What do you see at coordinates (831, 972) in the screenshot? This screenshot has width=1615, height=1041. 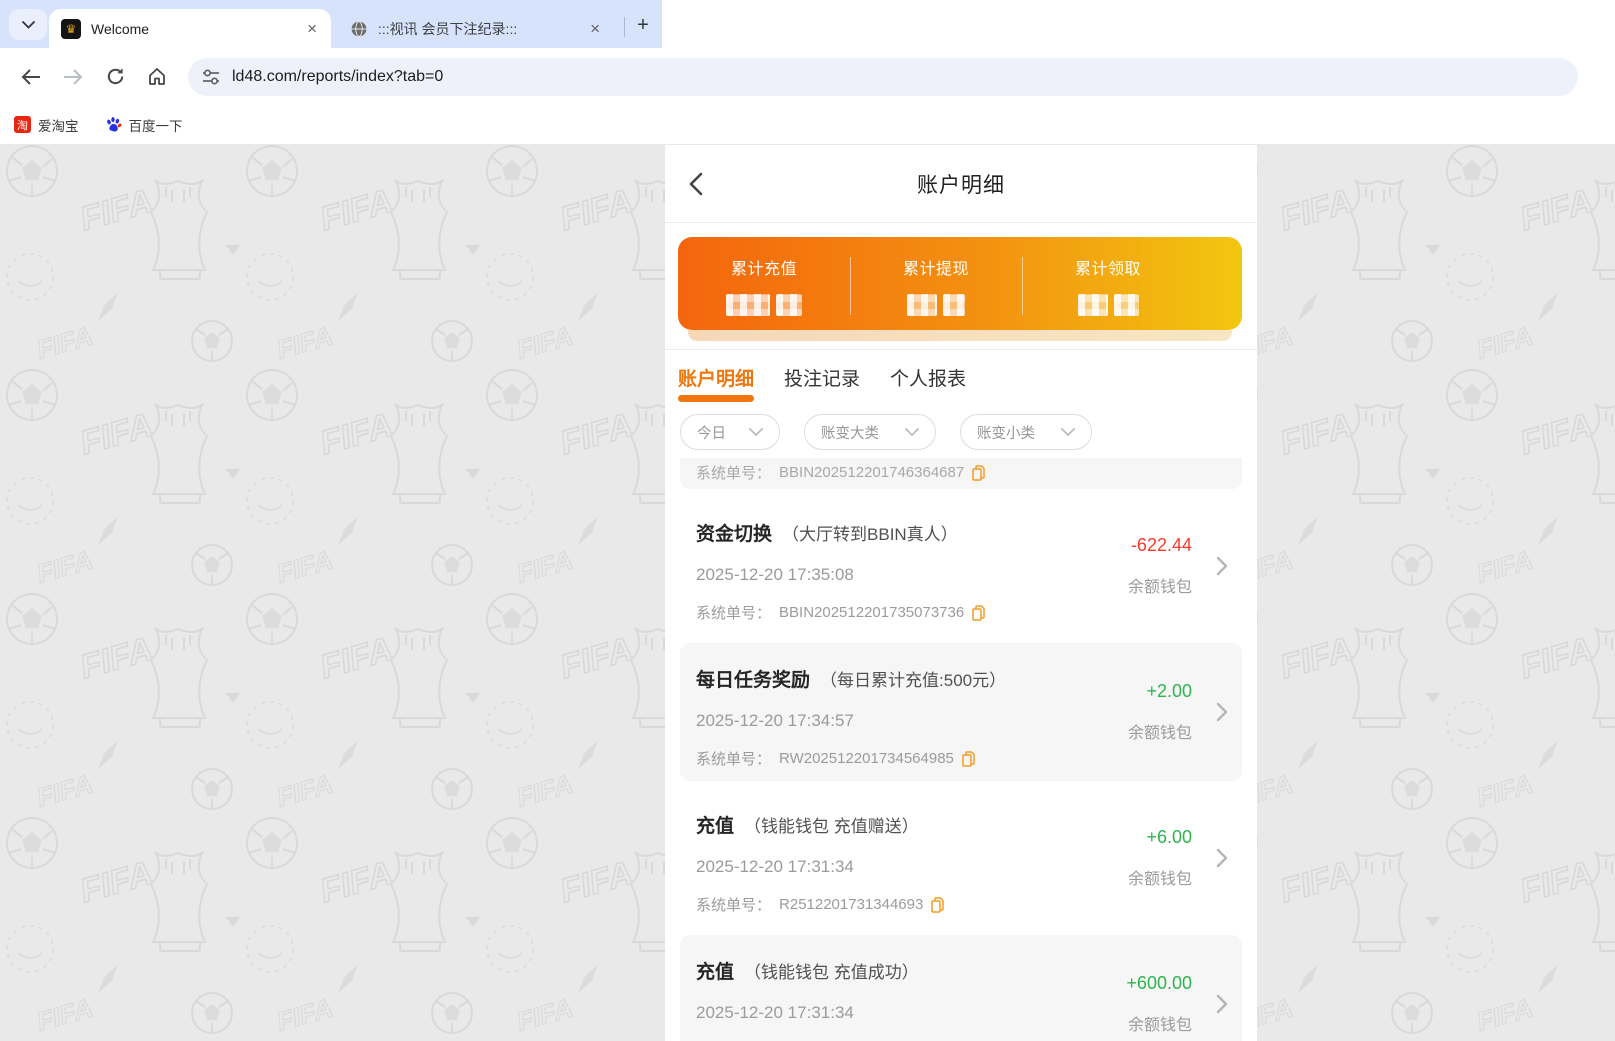 I see `txn-subtitle: （钱能钱包 充值成功）` at bounding box center [831, 972].